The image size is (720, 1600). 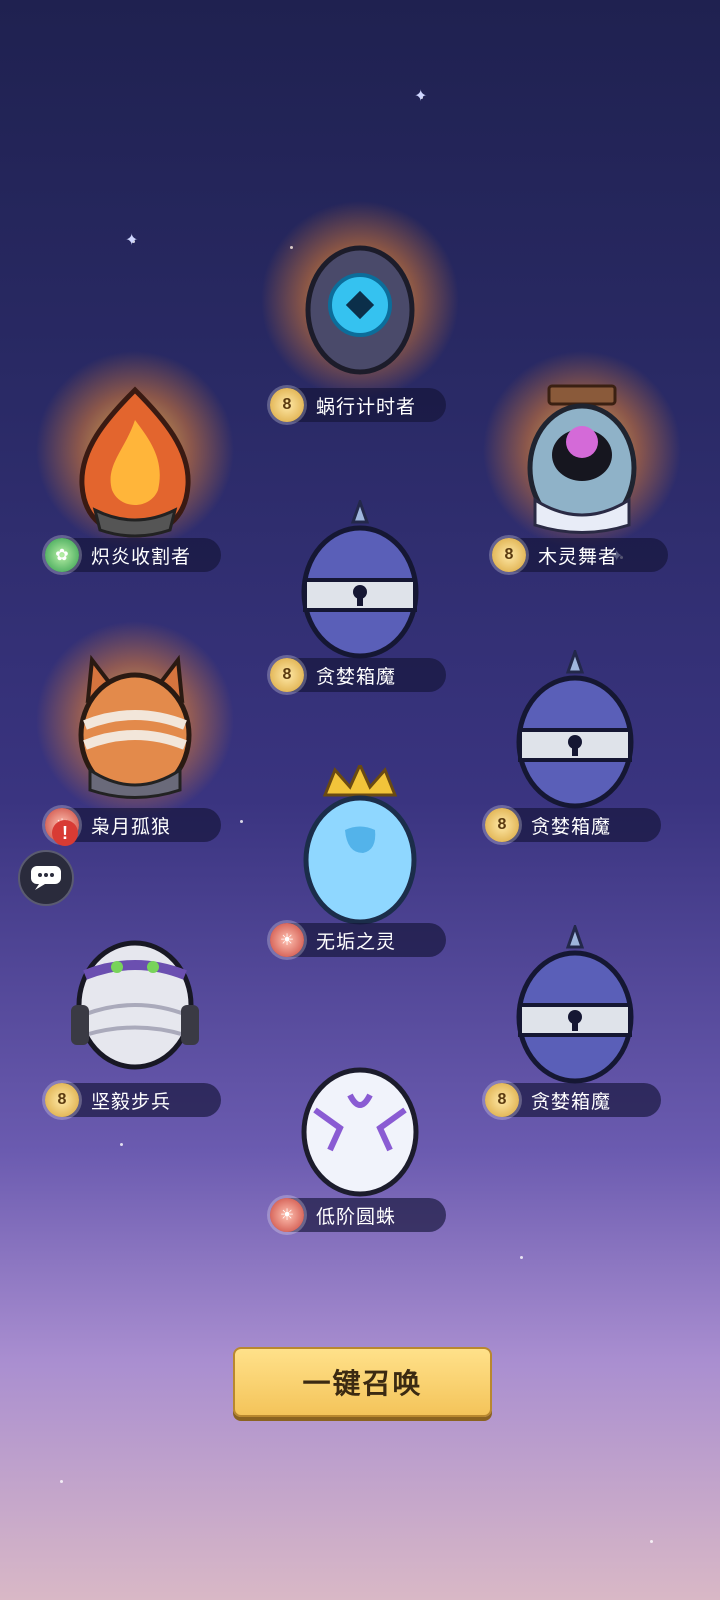 I want to click on egg-name: 坚毅步兵, so click(x=131, y=1102).